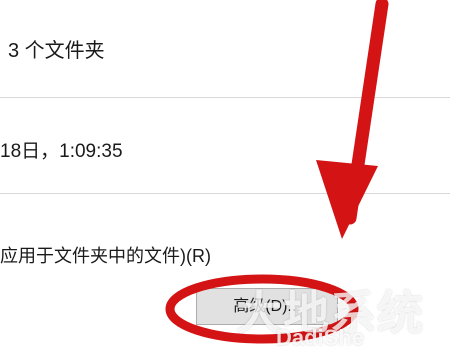  What do you see at coordinates (366, 112) in the screenshot?
I see `red-arrow-icon` at bounding box center [366, 112].